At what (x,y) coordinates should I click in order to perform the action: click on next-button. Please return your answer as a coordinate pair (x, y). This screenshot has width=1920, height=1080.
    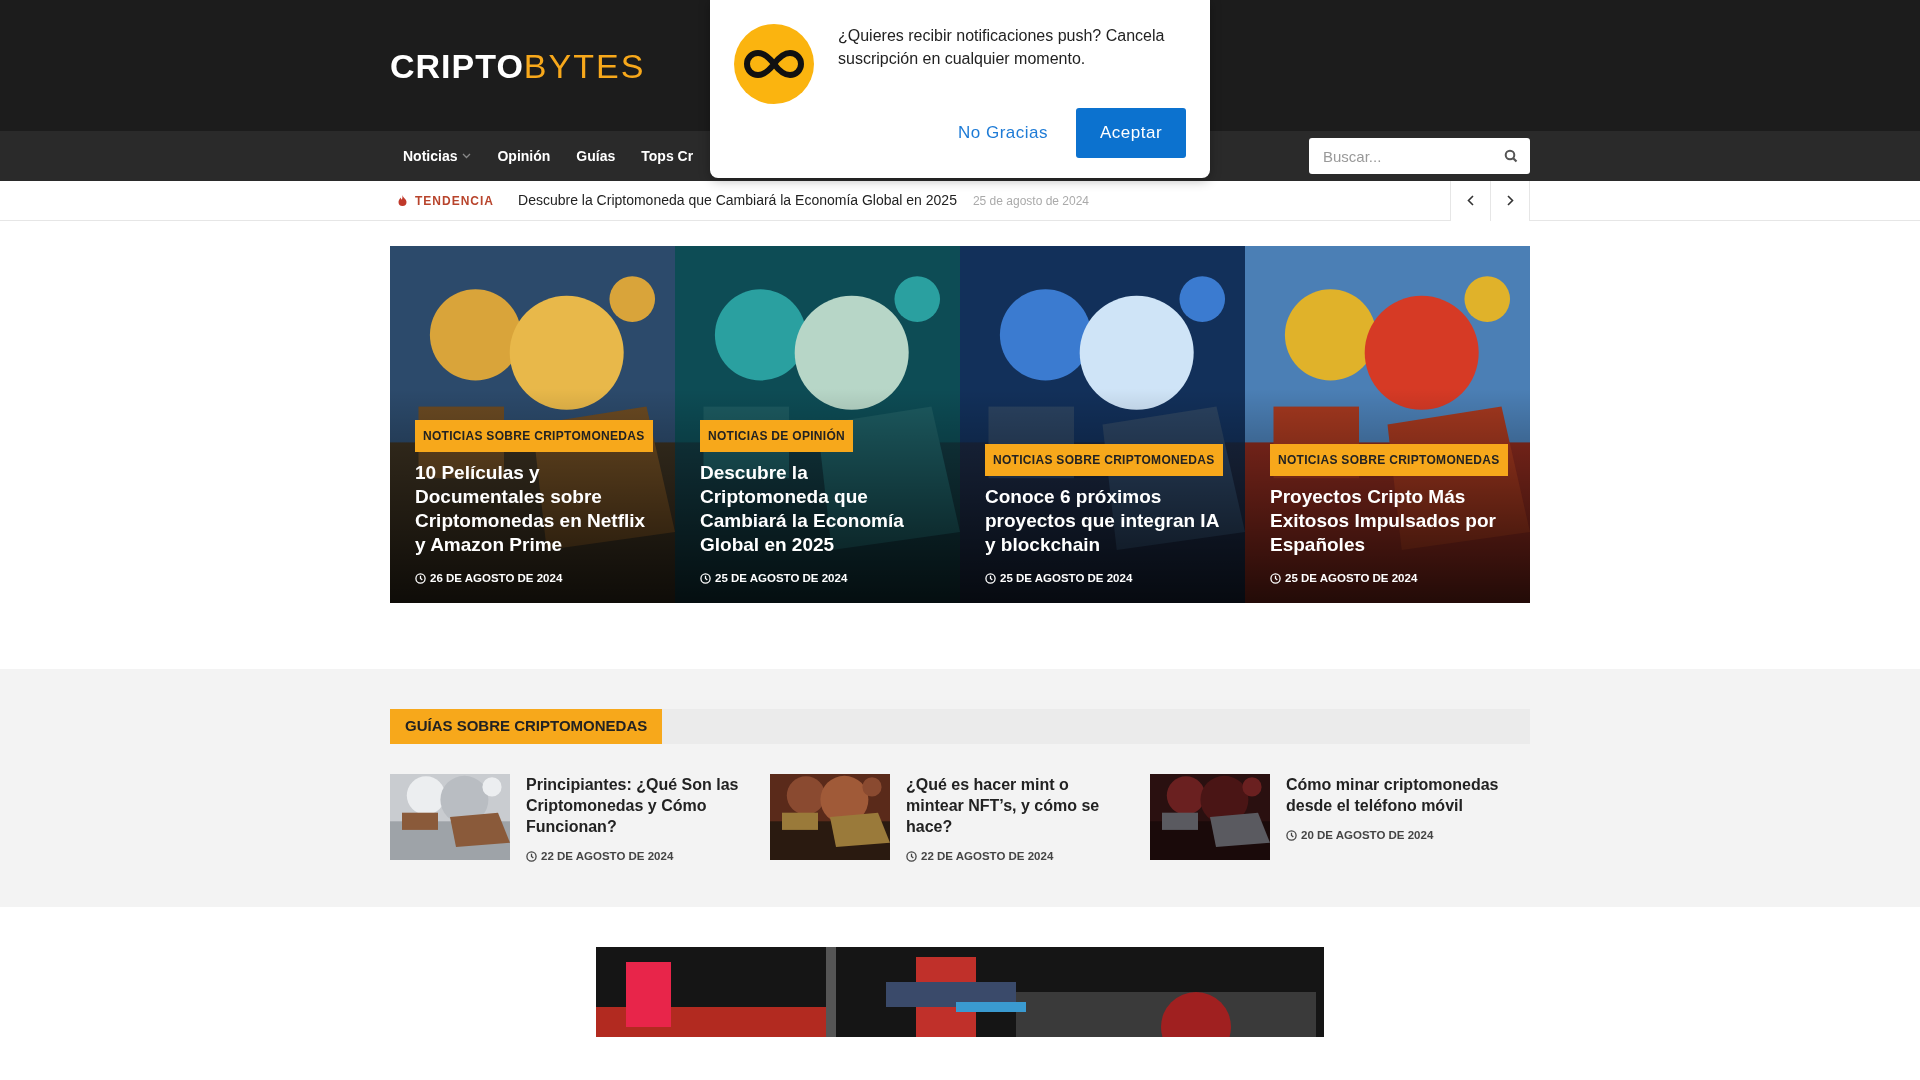
    Looking at the image, I should click on (1510, 200).